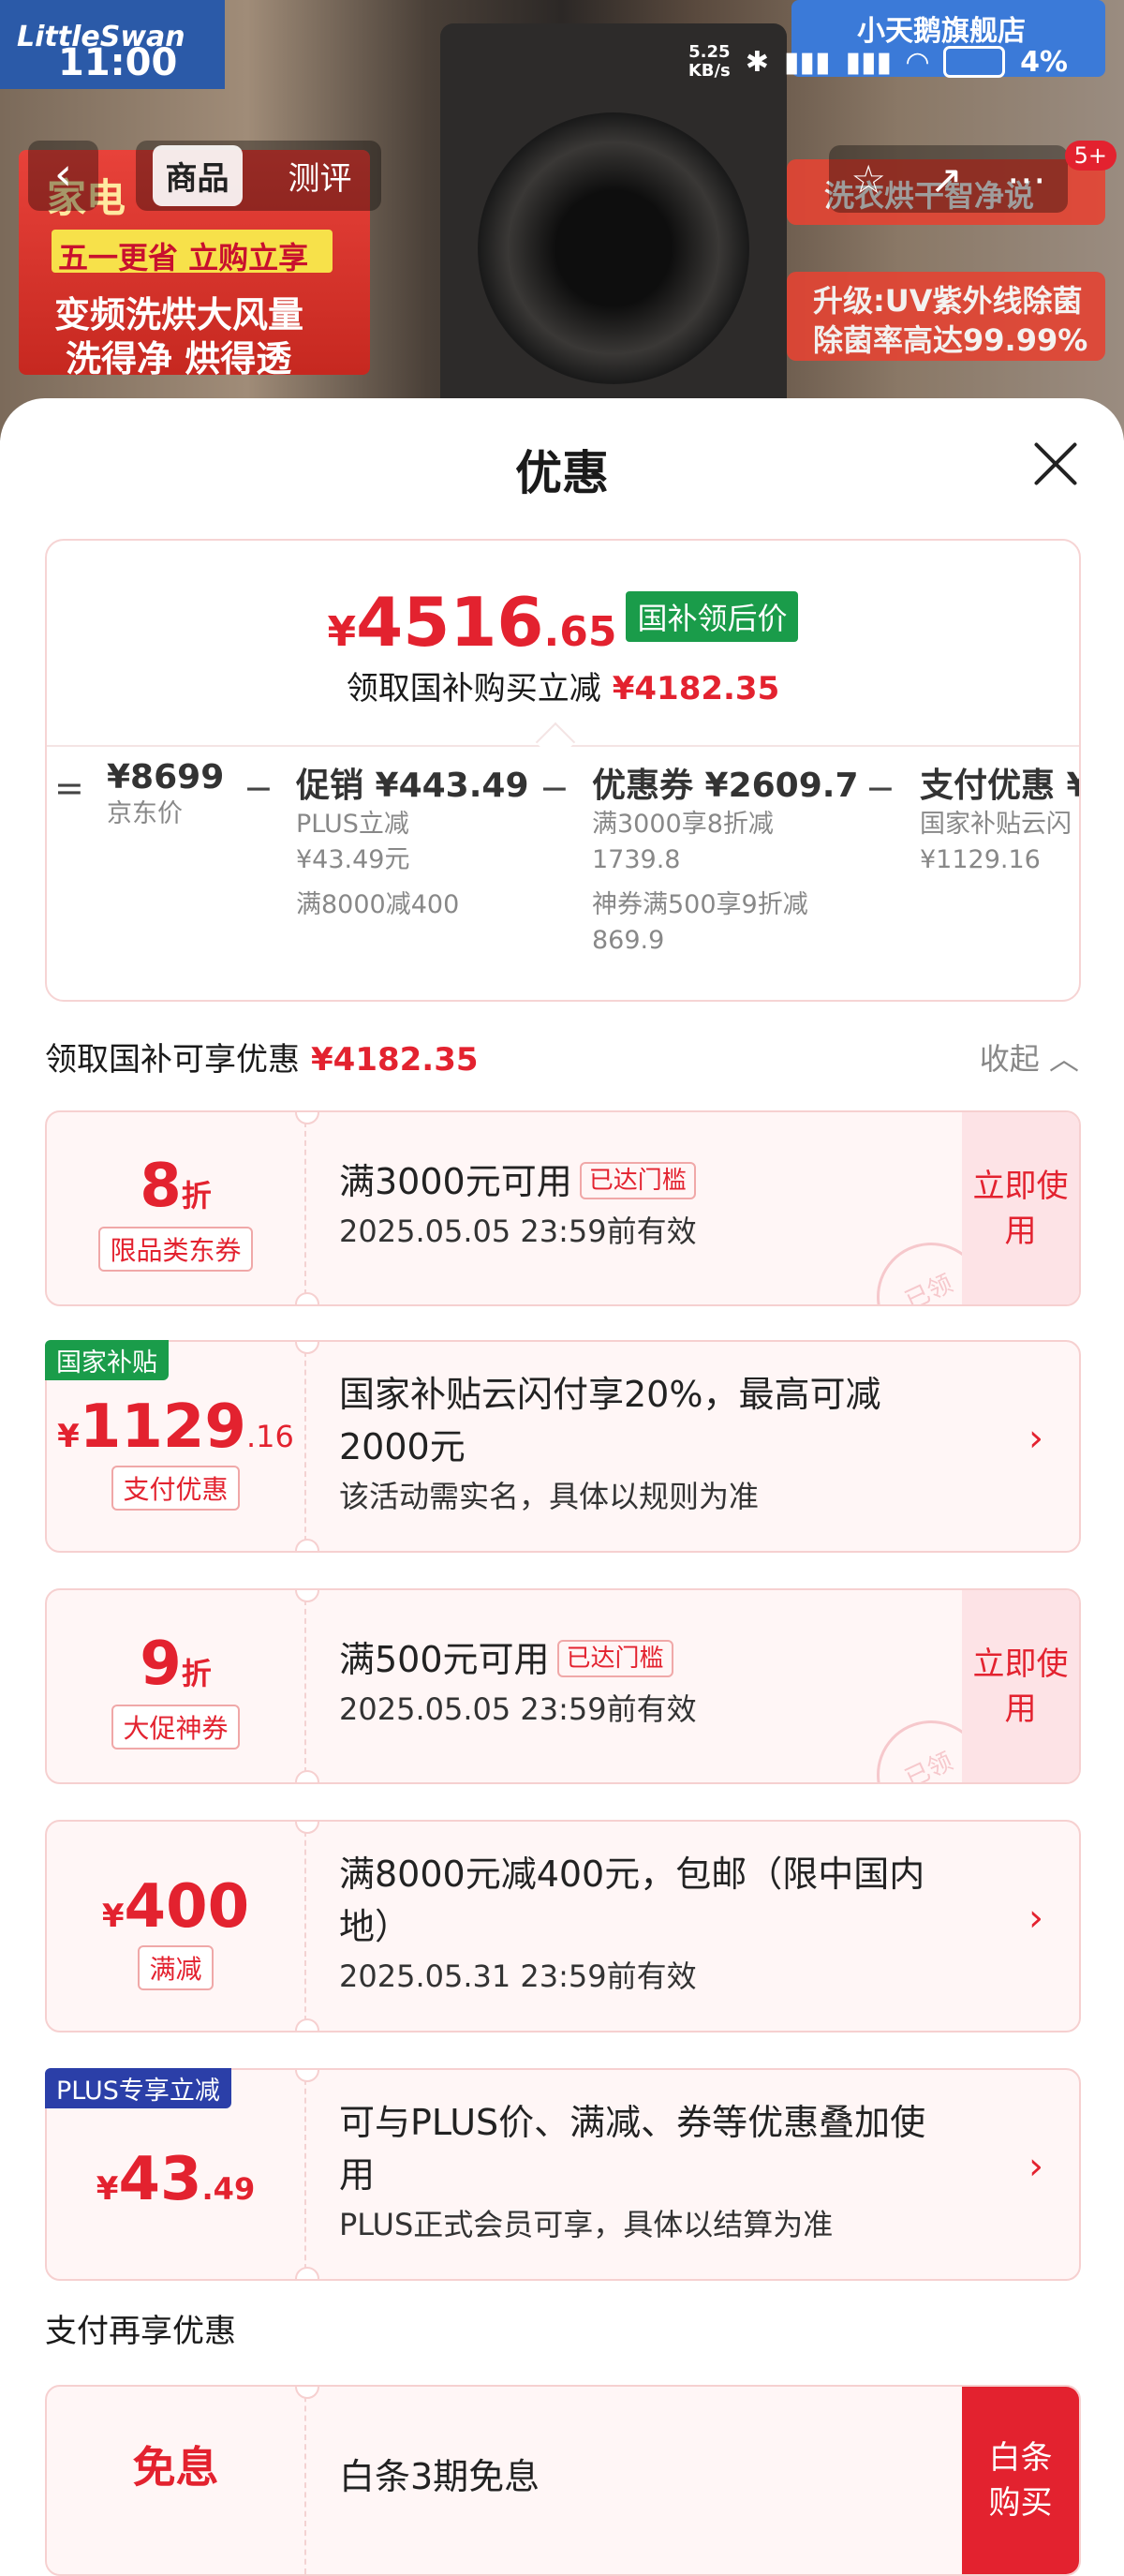  What do you see at coordinates (868, 62) in the screenshot?
I see `signal-icon-2: ▮▮▮` at bounding box center [868, 62].